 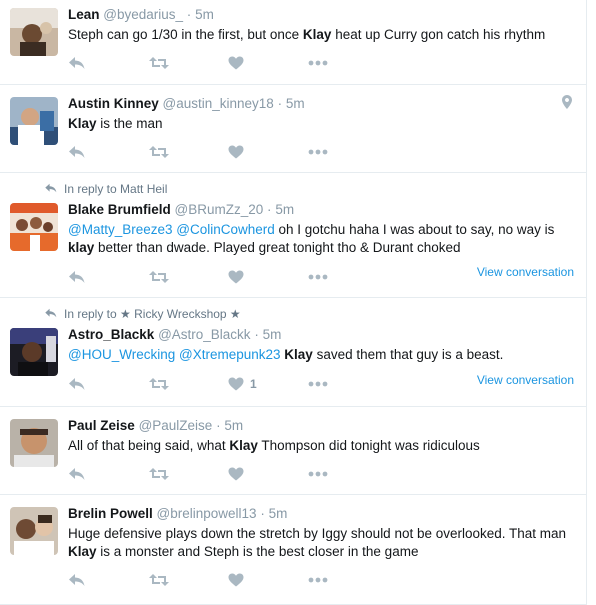 What do you see at coordinates (105, 189) in the screenshot?
I see `reply-context: In reply to Matt Heil` at bounding box center [105, 189].